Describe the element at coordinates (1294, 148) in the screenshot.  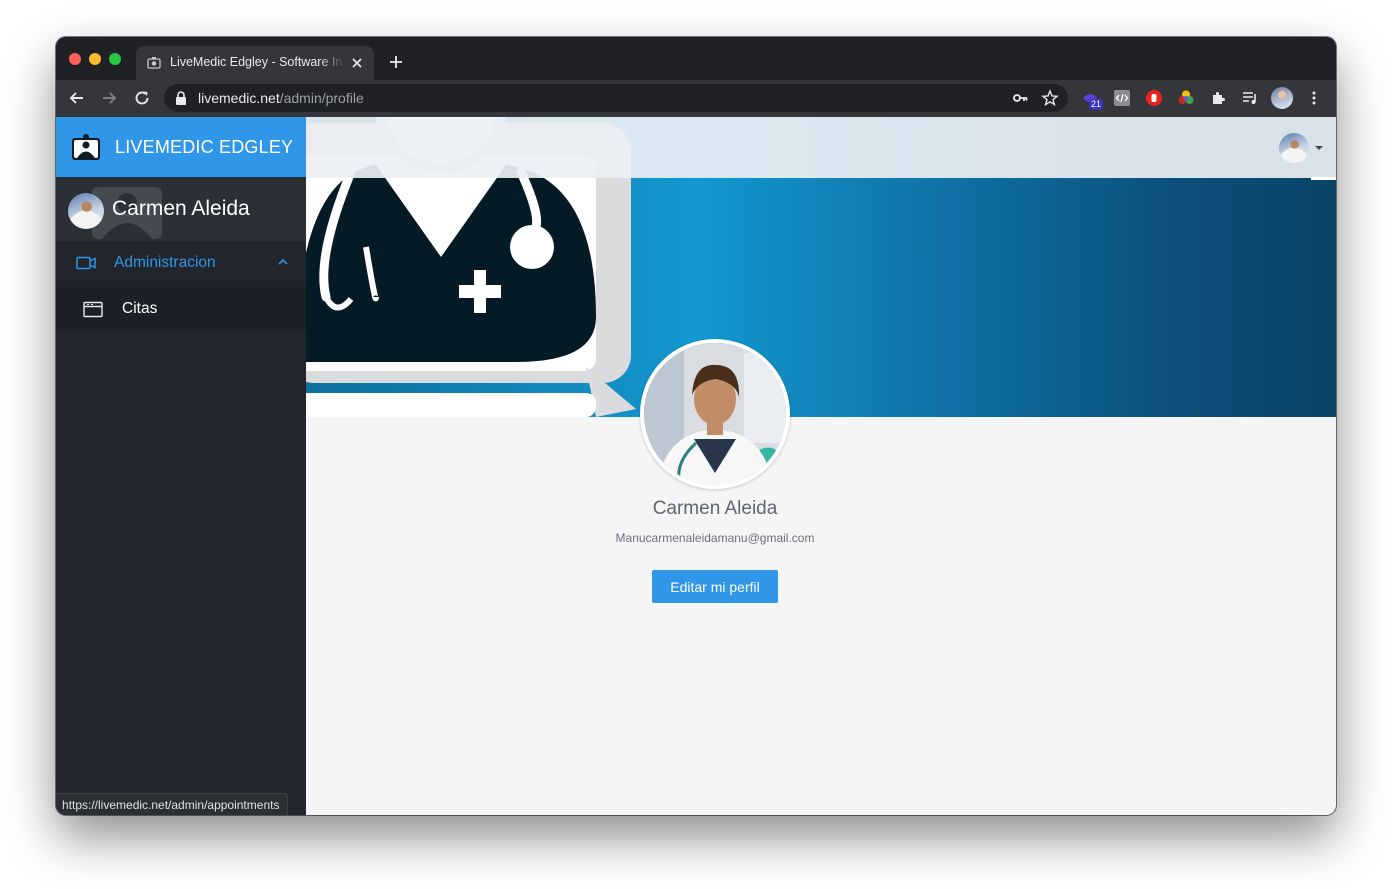
I see `user-menu-avatar` at that location.